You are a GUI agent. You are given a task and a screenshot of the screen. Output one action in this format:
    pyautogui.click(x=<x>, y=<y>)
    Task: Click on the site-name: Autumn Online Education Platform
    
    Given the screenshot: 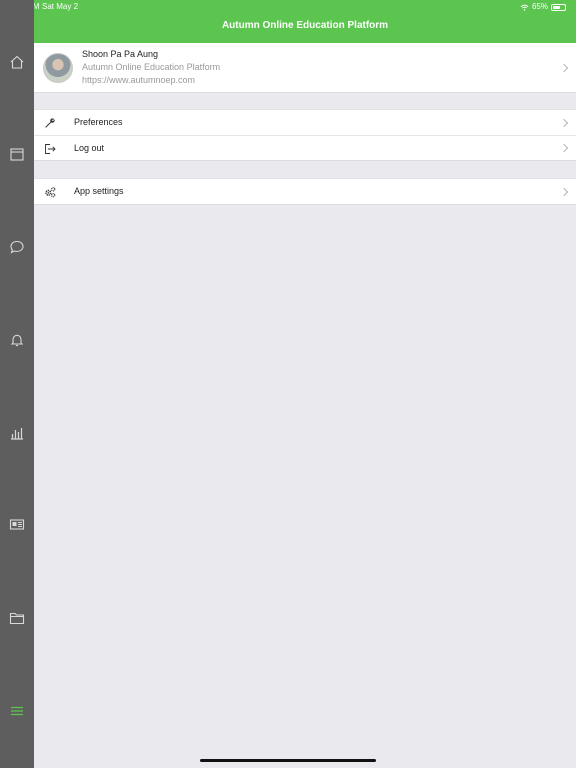 What is the action you would take?
    pyautogui.click(x=151, y=67)
    